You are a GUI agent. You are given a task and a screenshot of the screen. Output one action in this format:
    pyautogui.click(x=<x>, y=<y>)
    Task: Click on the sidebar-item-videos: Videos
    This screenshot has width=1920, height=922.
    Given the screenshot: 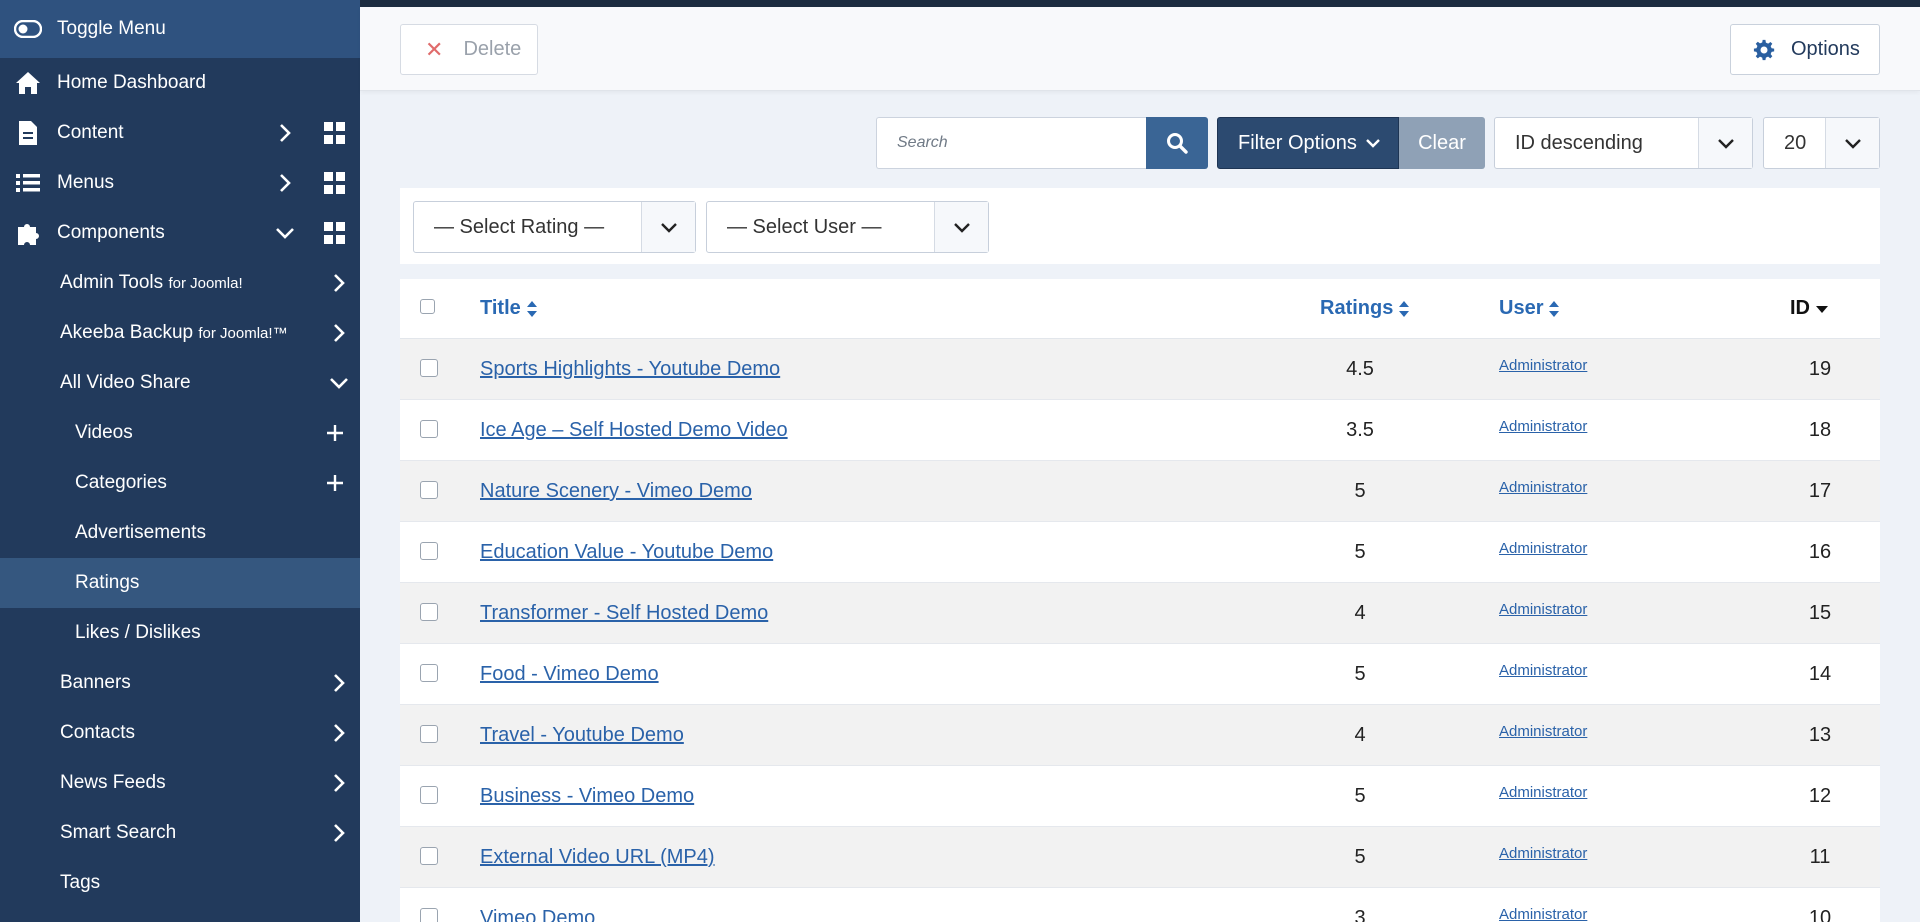 What is the action you would take?
    pyautogui.click(x=180, y=433)
    